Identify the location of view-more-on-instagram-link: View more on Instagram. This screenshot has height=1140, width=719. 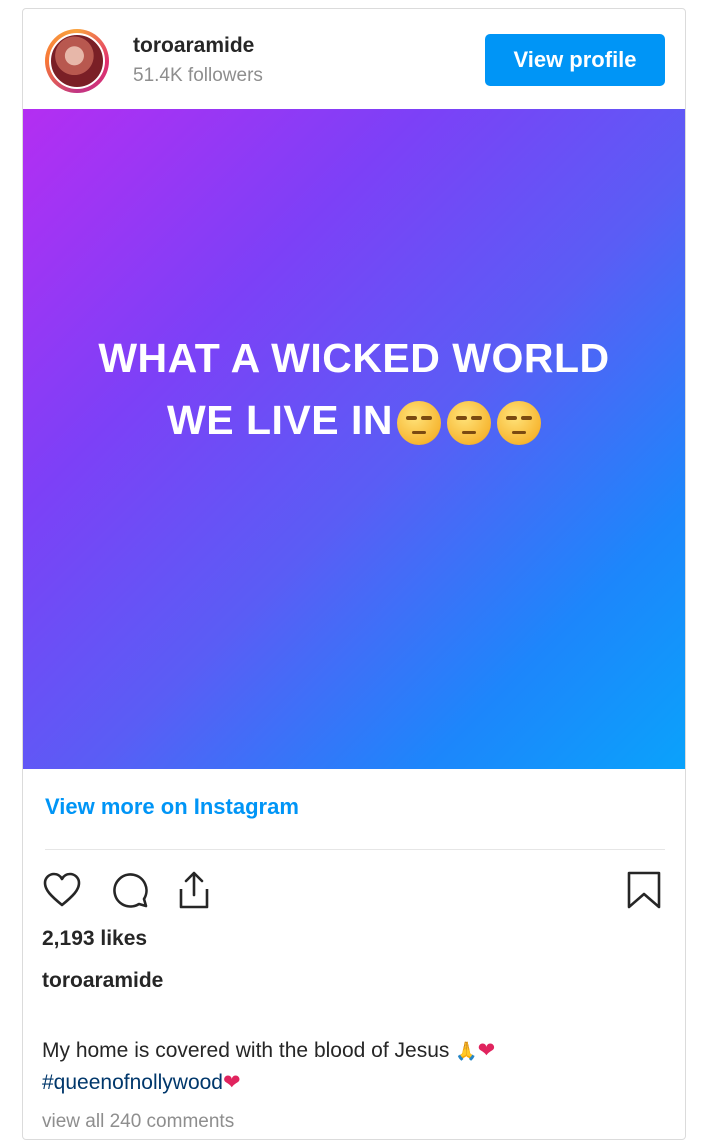
(172, 807).